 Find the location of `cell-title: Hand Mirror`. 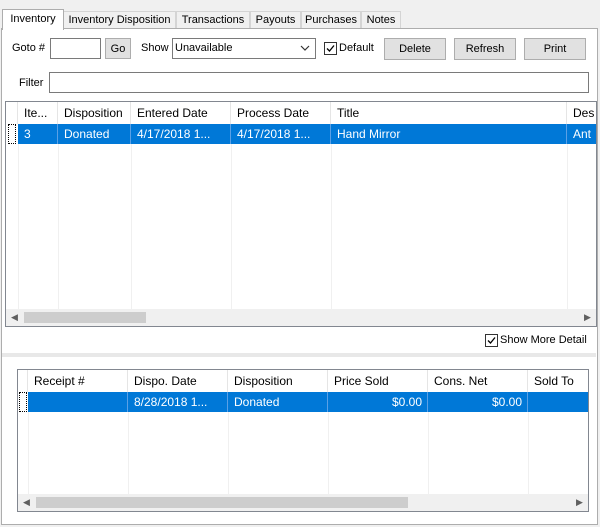

cell-title: Hand Mirror is located at coordinates (449, 134).